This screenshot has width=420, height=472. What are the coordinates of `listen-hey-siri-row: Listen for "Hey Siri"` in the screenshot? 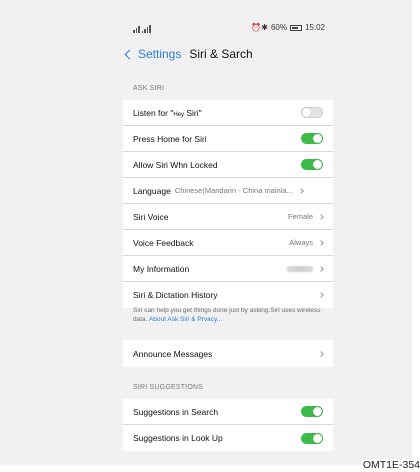 It's located at (228, 113).